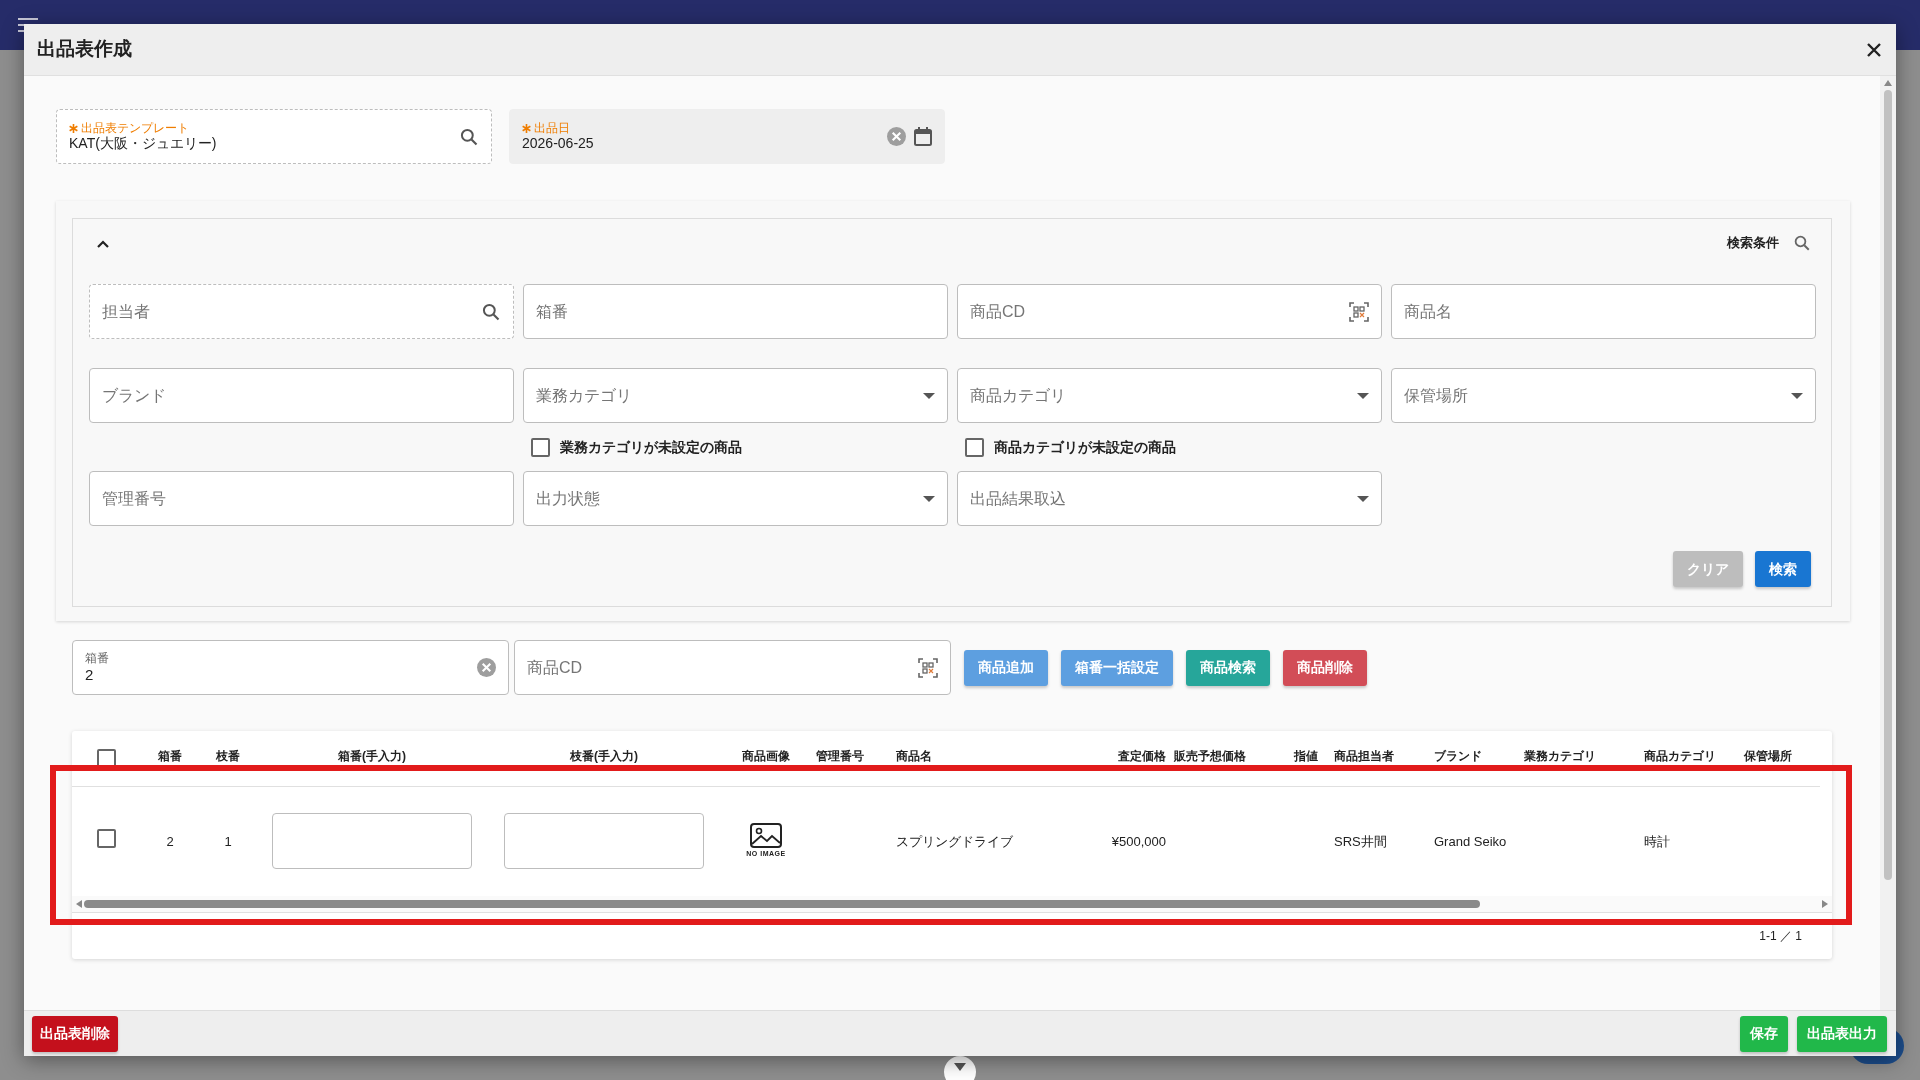 This screenshot has width=1920, height=1080. What do you see at coordinates (1764, 1033) in the screenshot?
I see `footer-button: 保存` at bounding box center [1764, 1033].